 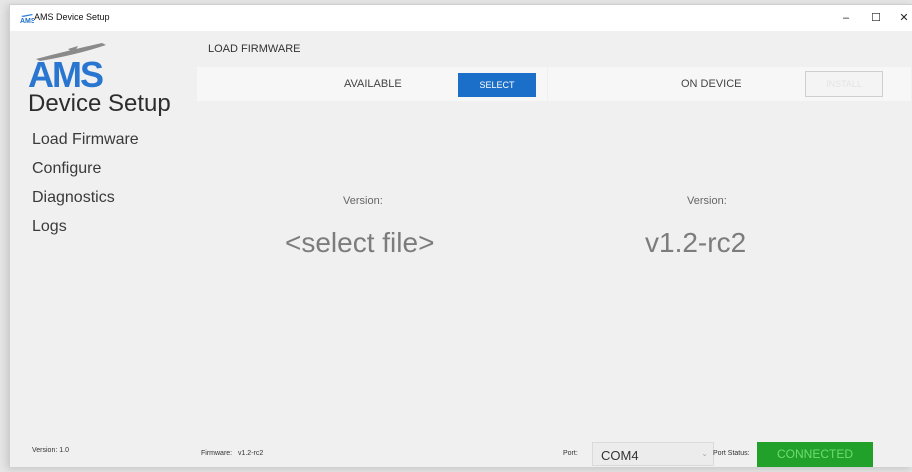 I want to click on nav-configure: Configure, so click(x=66, y=169).